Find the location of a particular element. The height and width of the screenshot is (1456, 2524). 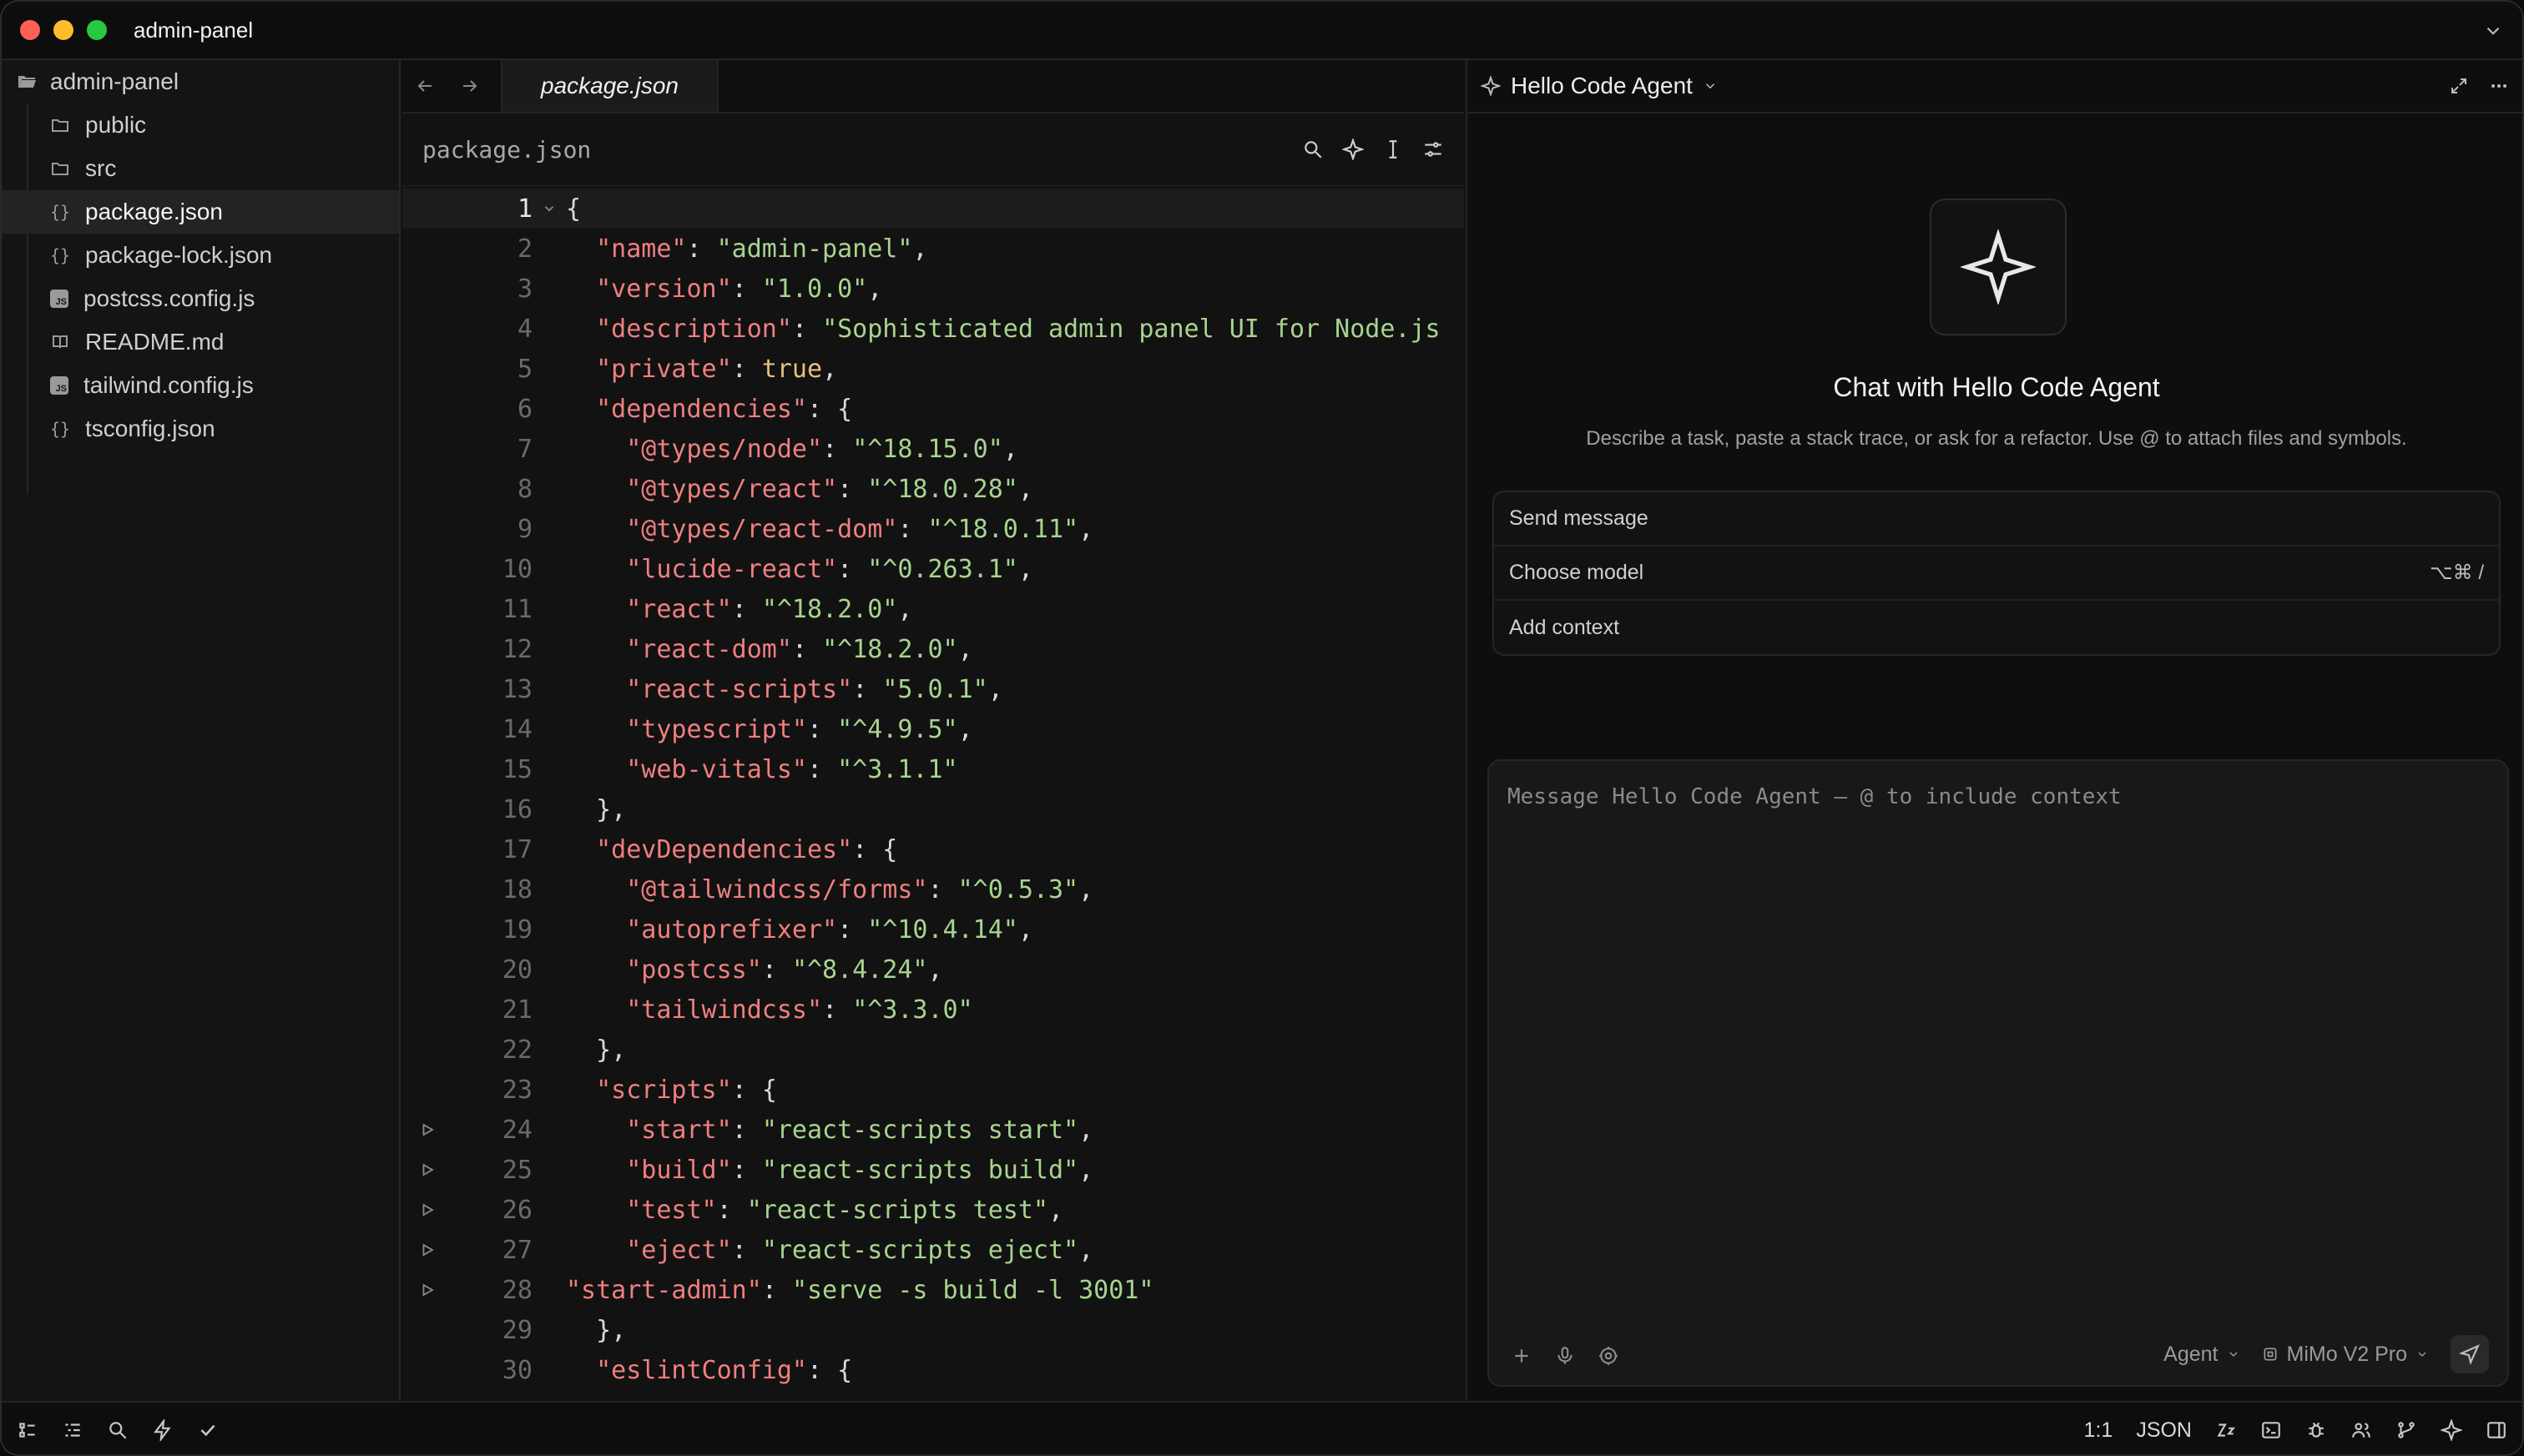

code-text: "@types/node": "^18.15.0", is located at coordinates (822, 449).